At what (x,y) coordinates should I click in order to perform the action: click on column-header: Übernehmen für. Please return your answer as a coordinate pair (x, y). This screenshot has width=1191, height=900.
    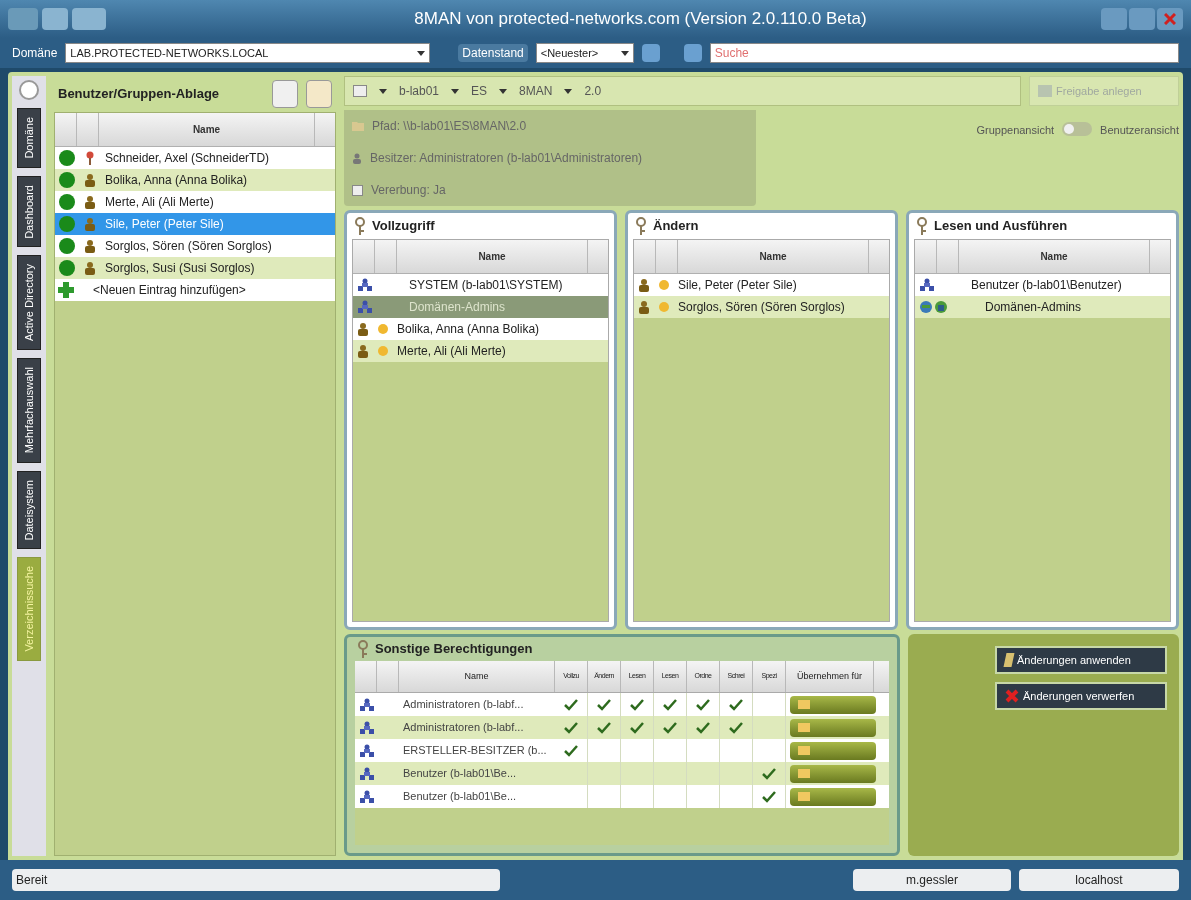
    Looking at the image, I should click on (830, 676).